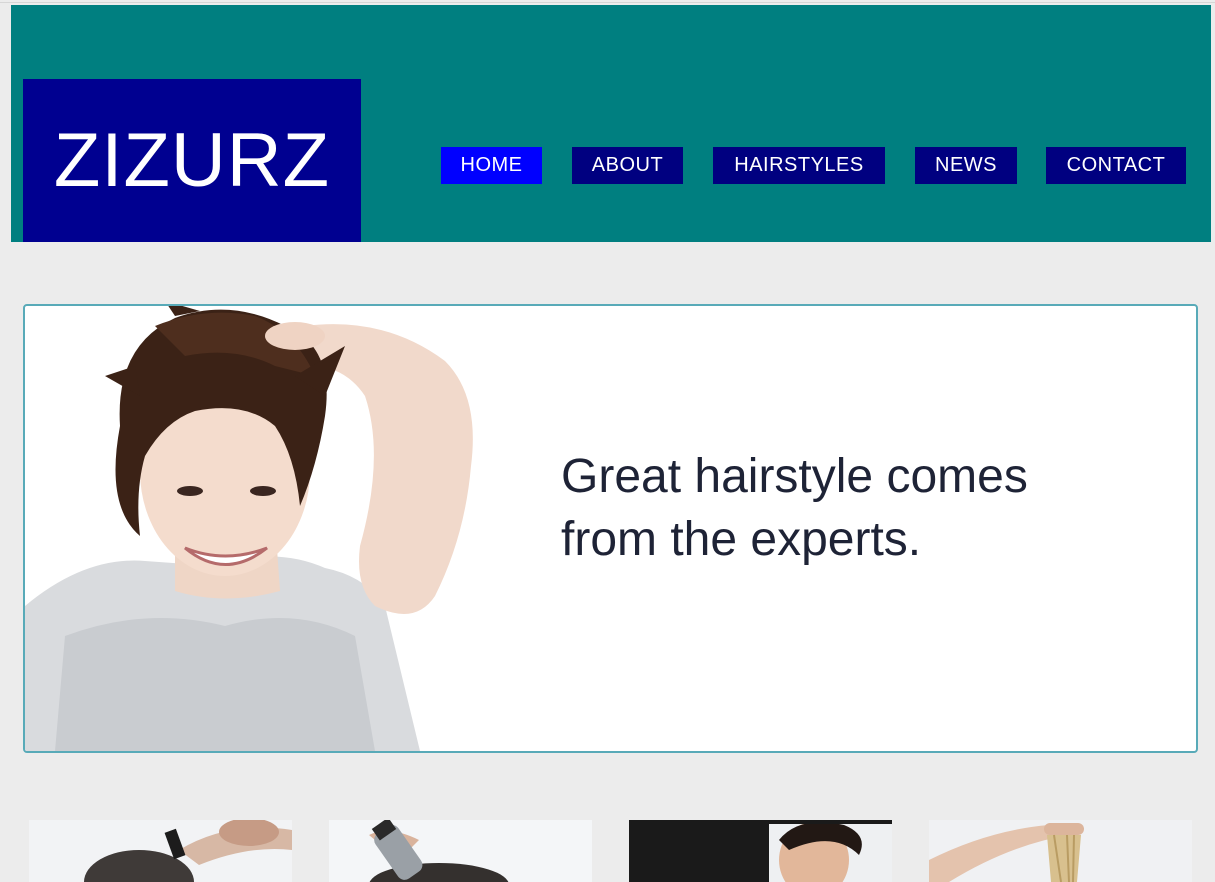 This screenshot has width=1215, height=882. What do you see at coordinates (794, 476) in the screenshot?
I see `hero-headline-line-1: Great hairstyle comes` at bounding box center [794, 476].